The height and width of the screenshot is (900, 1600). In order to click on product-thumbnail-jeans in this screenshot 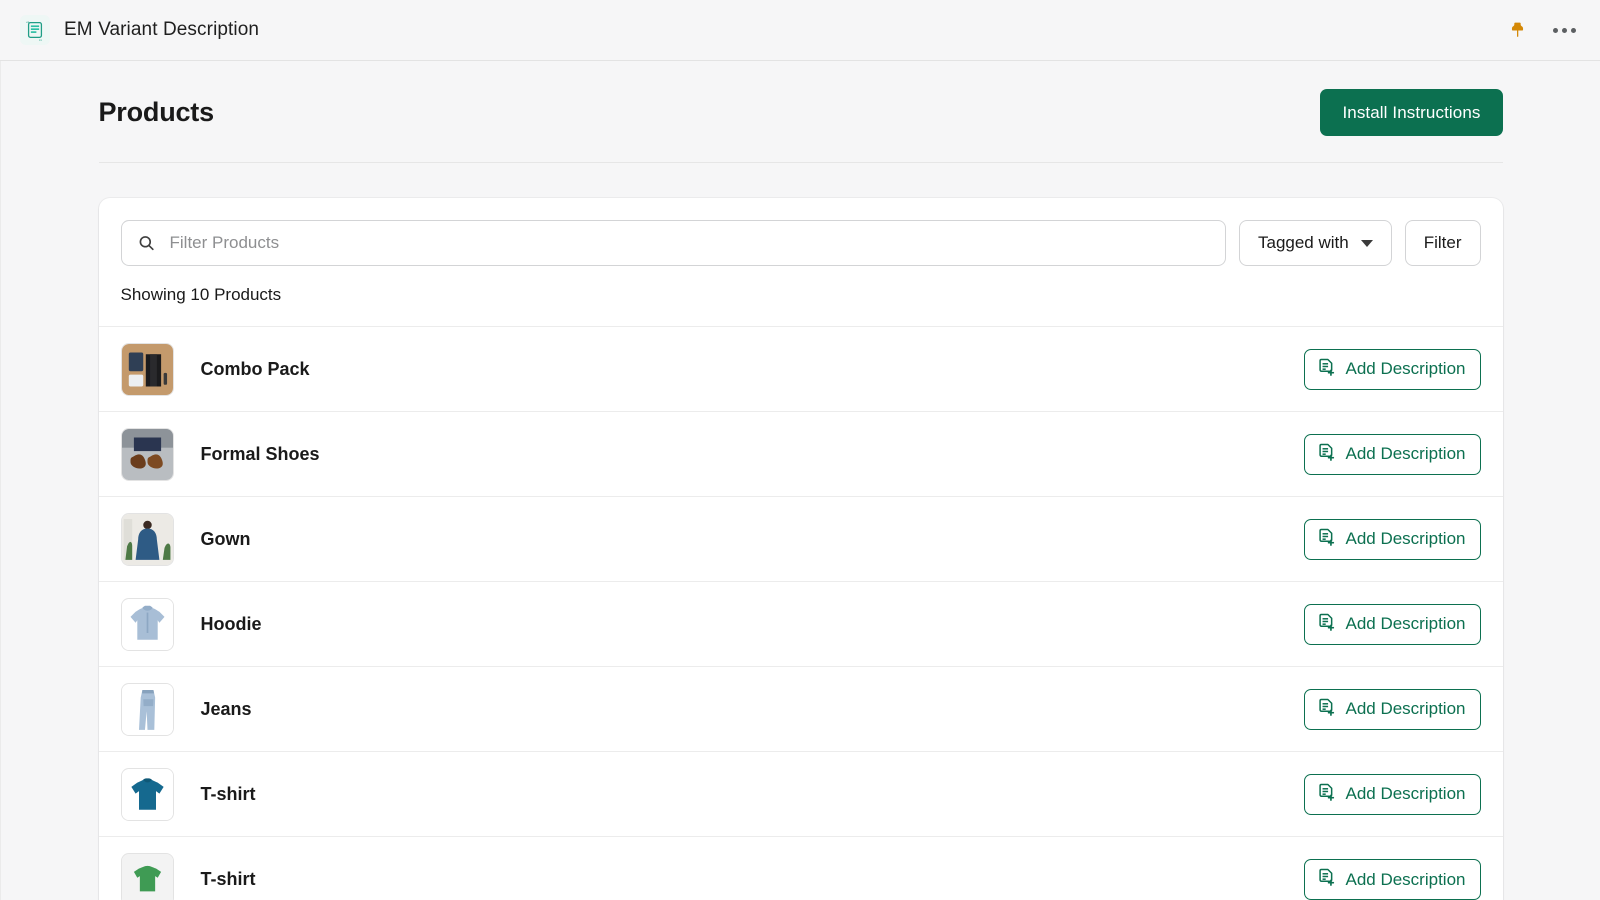, I will do `click(147, 709)`.